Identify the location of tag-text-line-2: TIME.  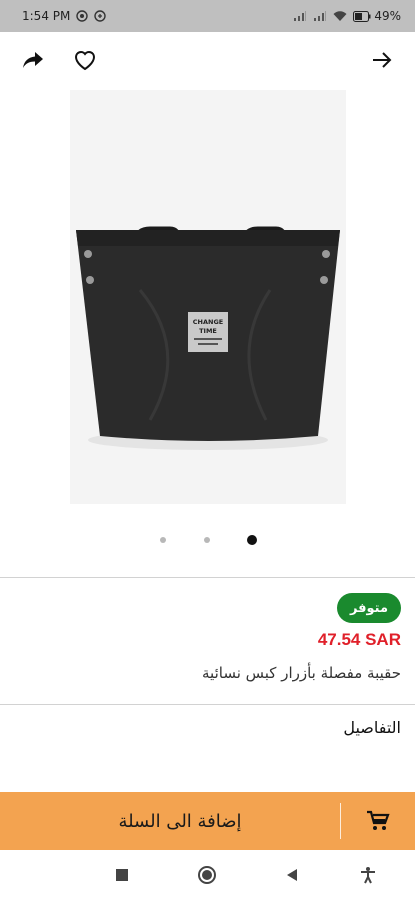
(208, 331).